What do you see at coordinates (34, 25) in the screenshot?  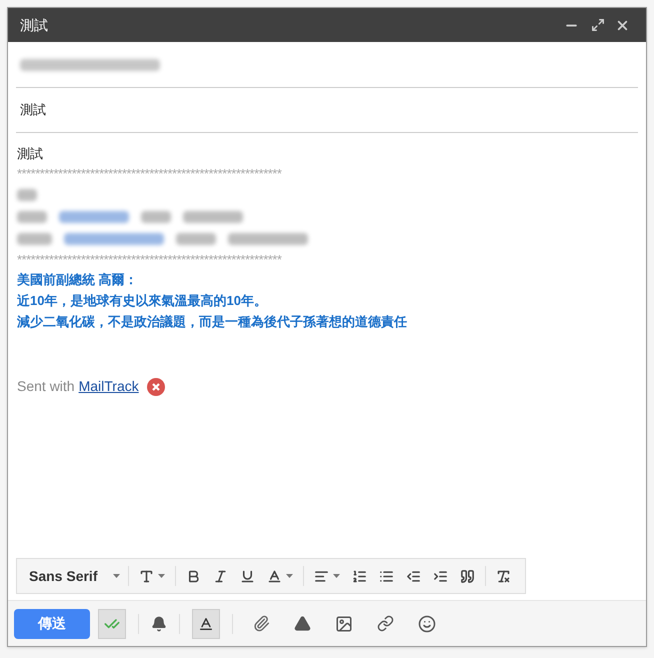 I see `window-title: 測試` at bounding box center [34, 25].